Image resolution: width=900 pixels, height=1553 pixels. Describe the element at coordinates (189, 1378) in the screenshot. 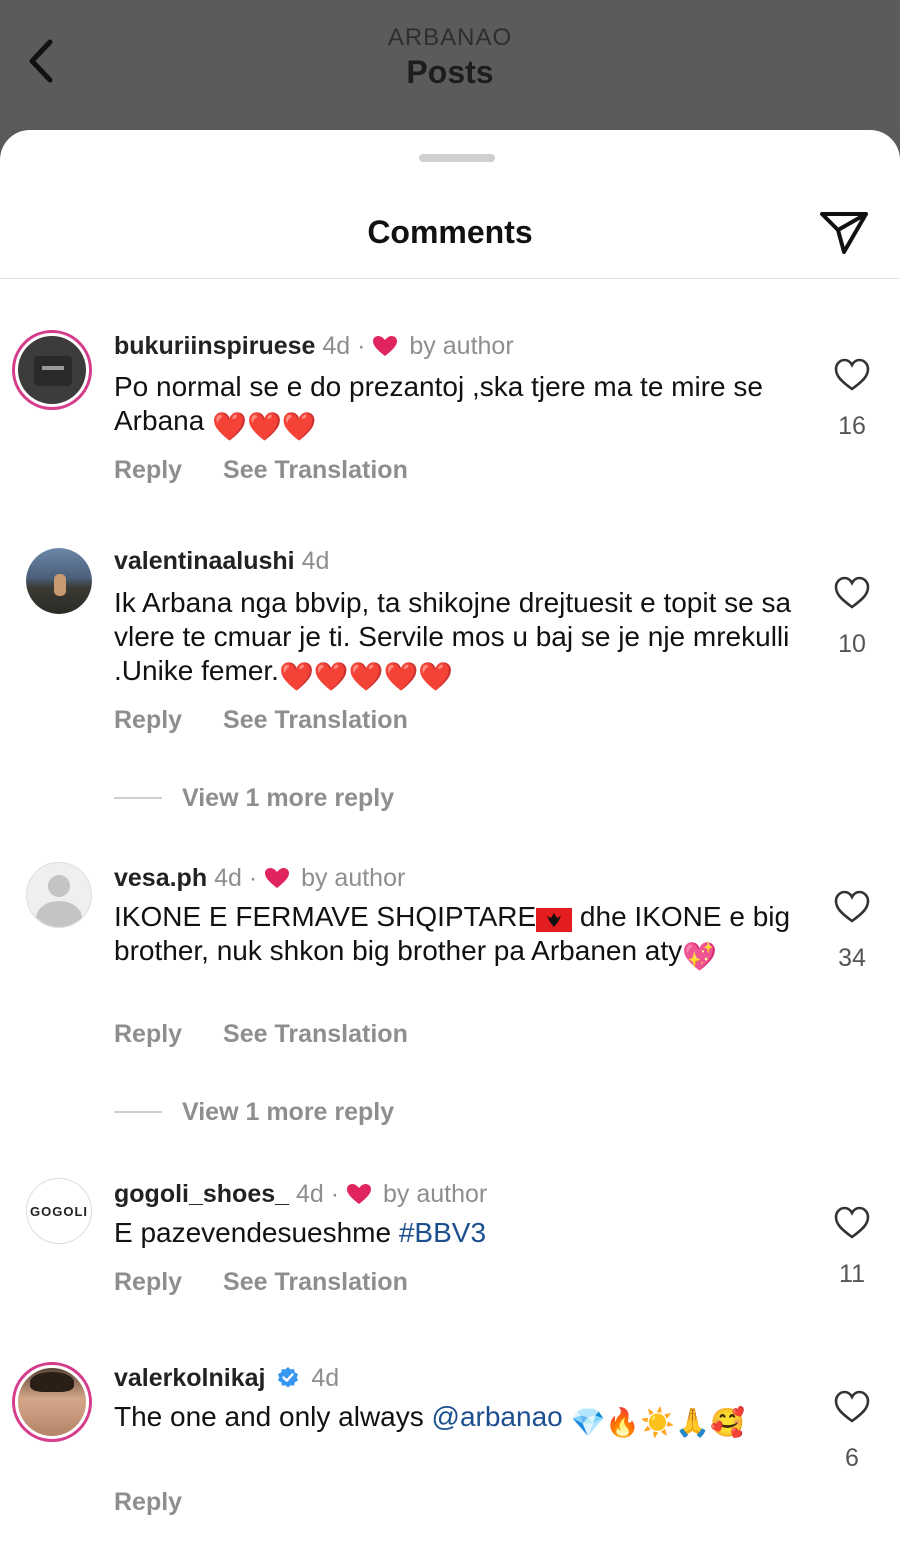

I see `username: valerkolnikaj` at that location.